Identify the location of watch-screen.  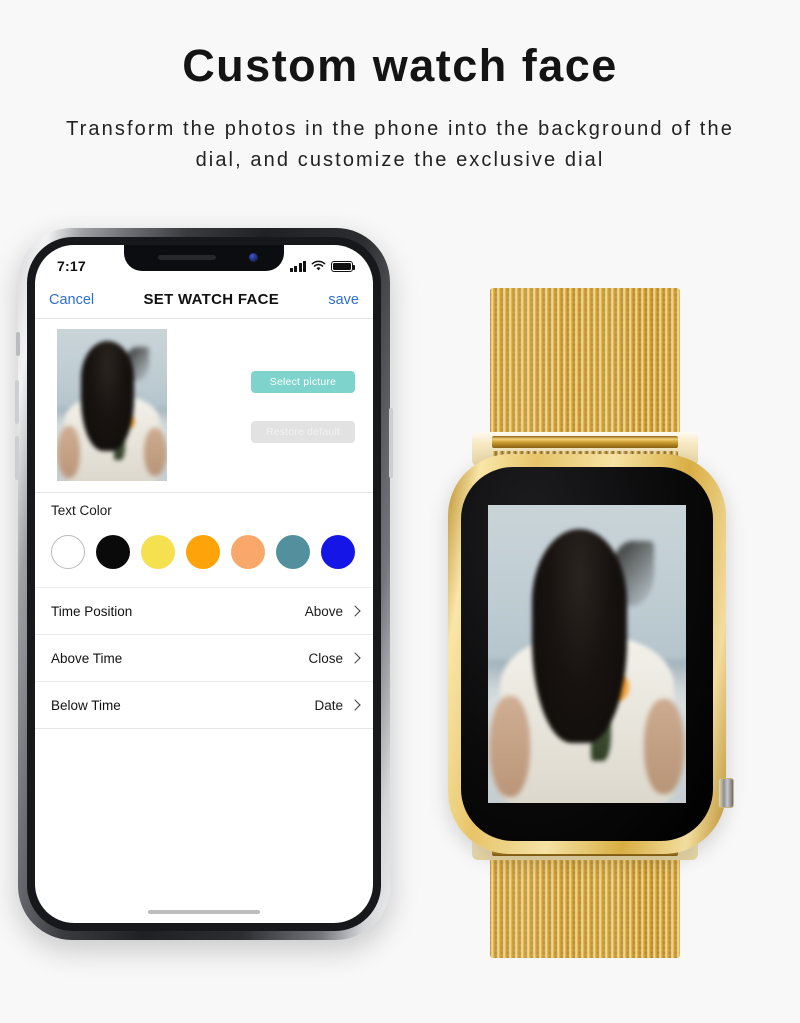
(587, 654).